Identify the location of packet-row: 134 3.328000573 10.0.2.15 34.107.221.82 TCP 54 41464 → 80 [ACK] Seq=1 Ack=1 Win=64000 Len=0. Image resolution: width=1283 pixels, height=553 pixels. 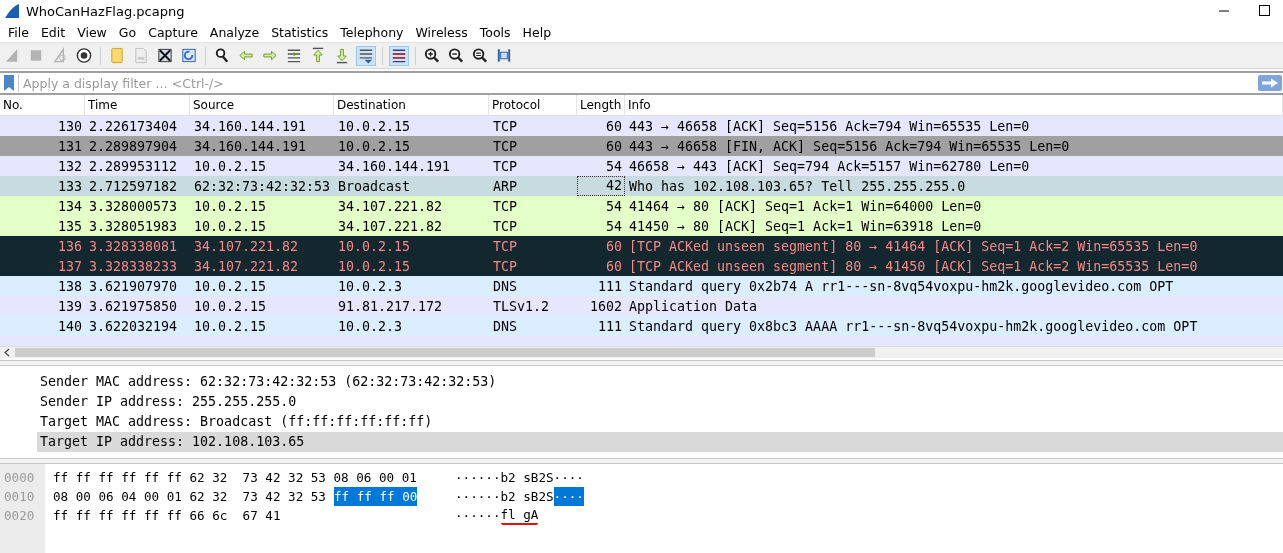
(641, 206).